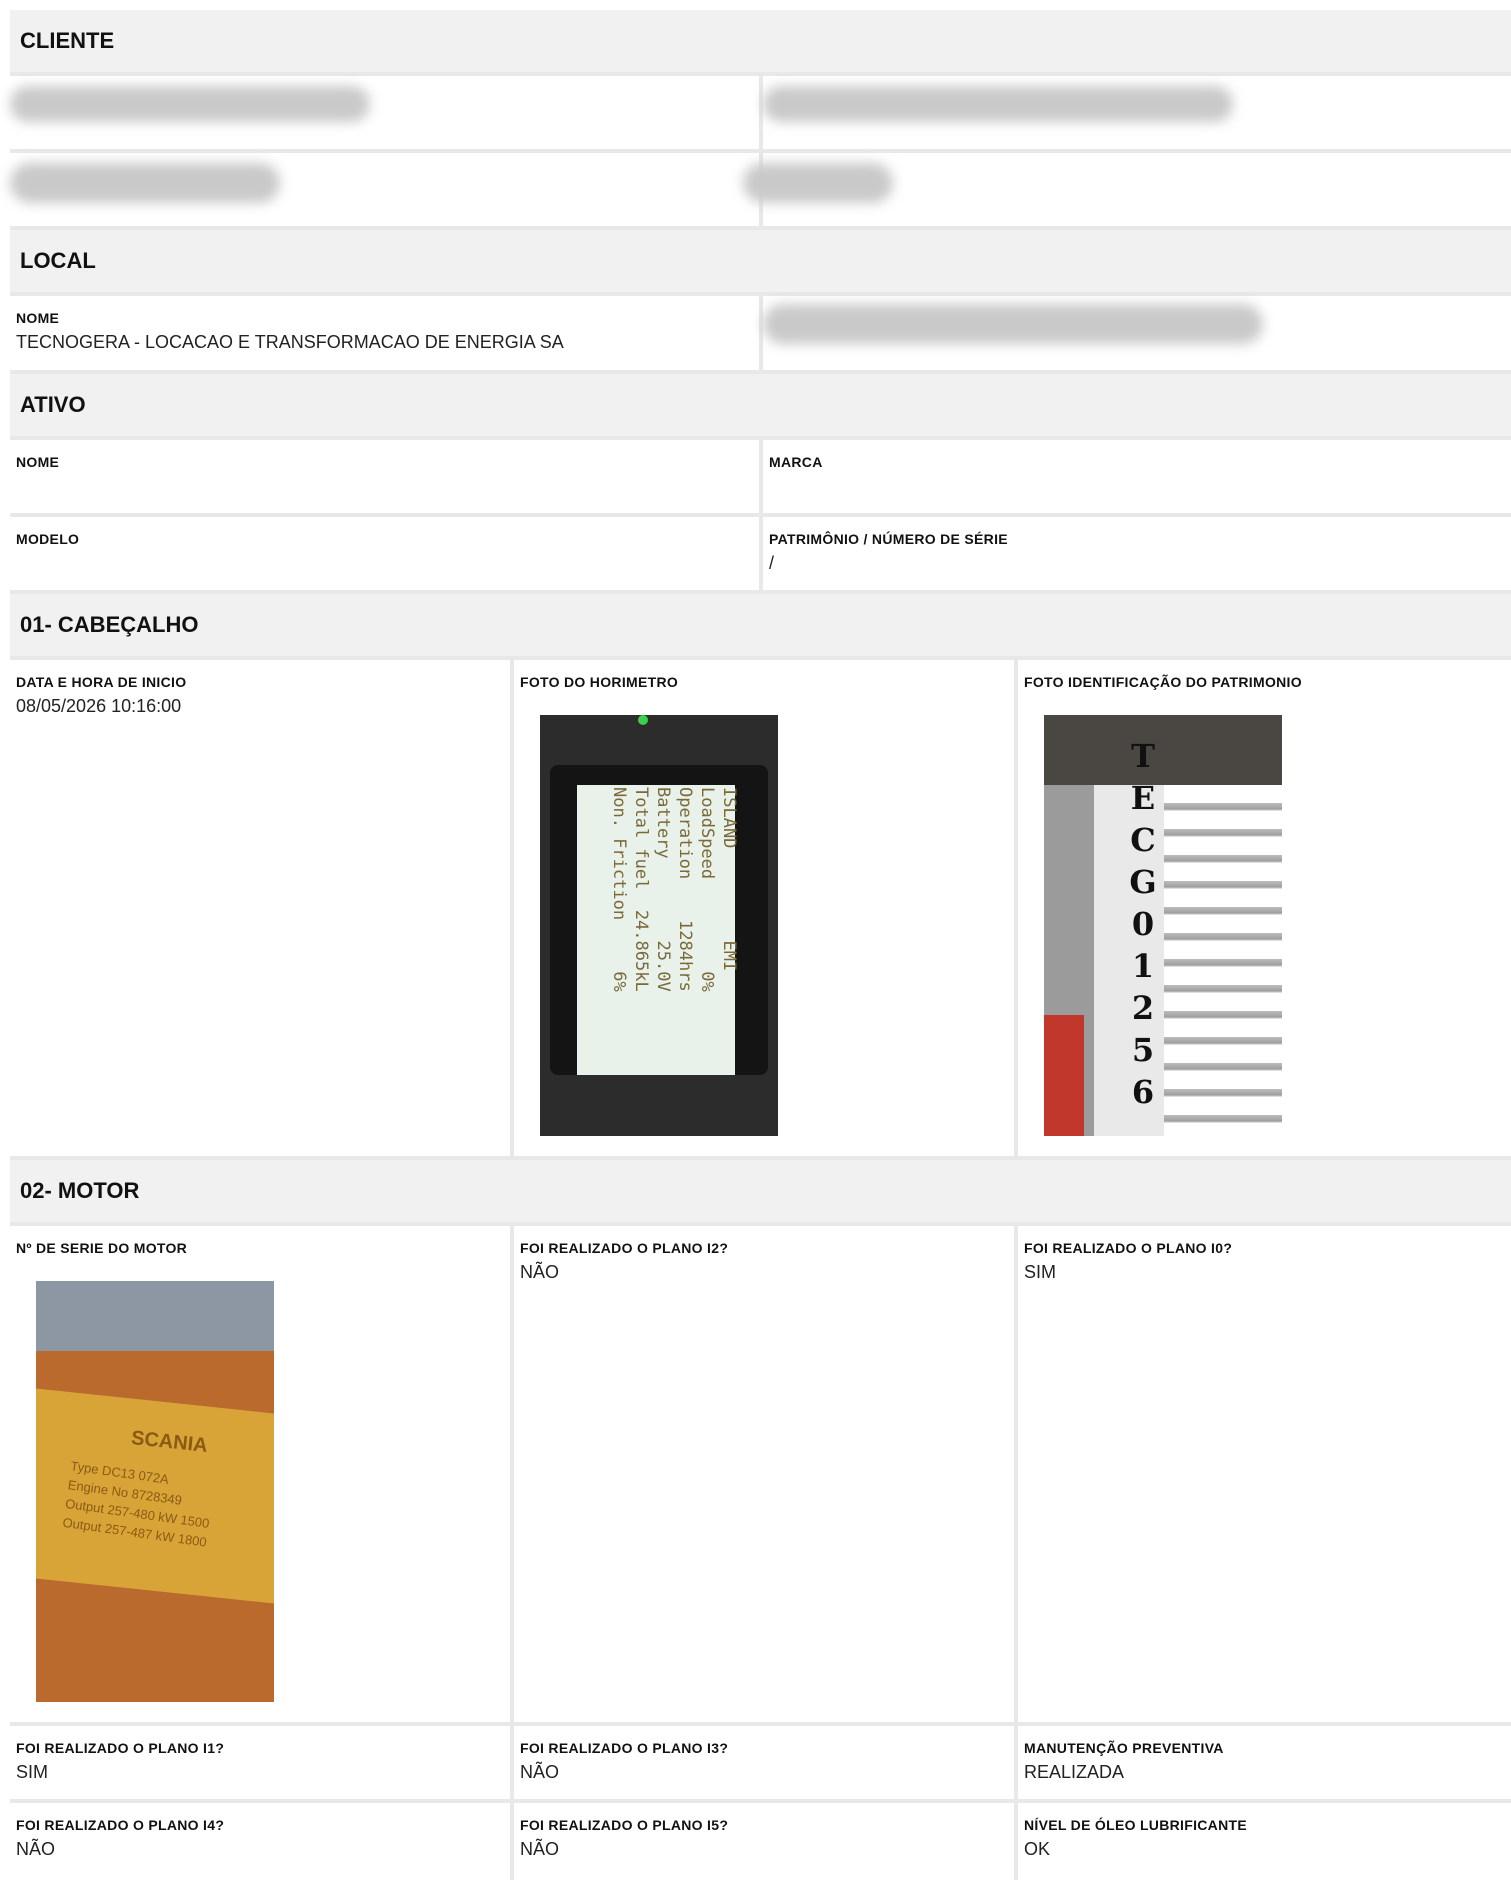 The width and height of the screenshot is (1511, 1881). Describe the element at coordinates (760, 43) in the screenshot. I see `section-cliente: CLIENTE` at that location.